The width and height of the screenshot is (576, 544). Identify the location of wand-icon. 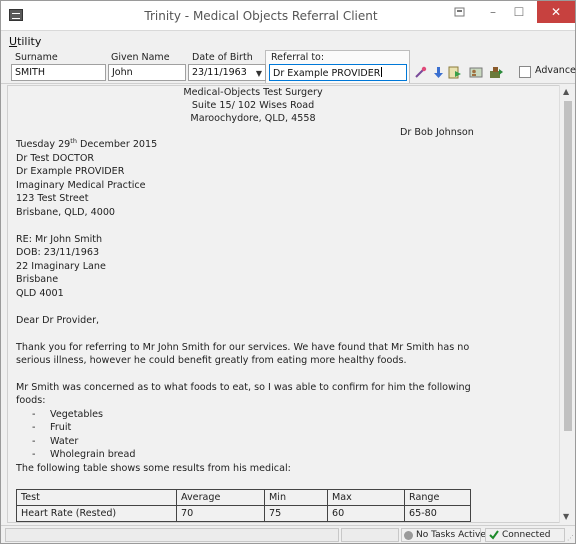
(420, 72).